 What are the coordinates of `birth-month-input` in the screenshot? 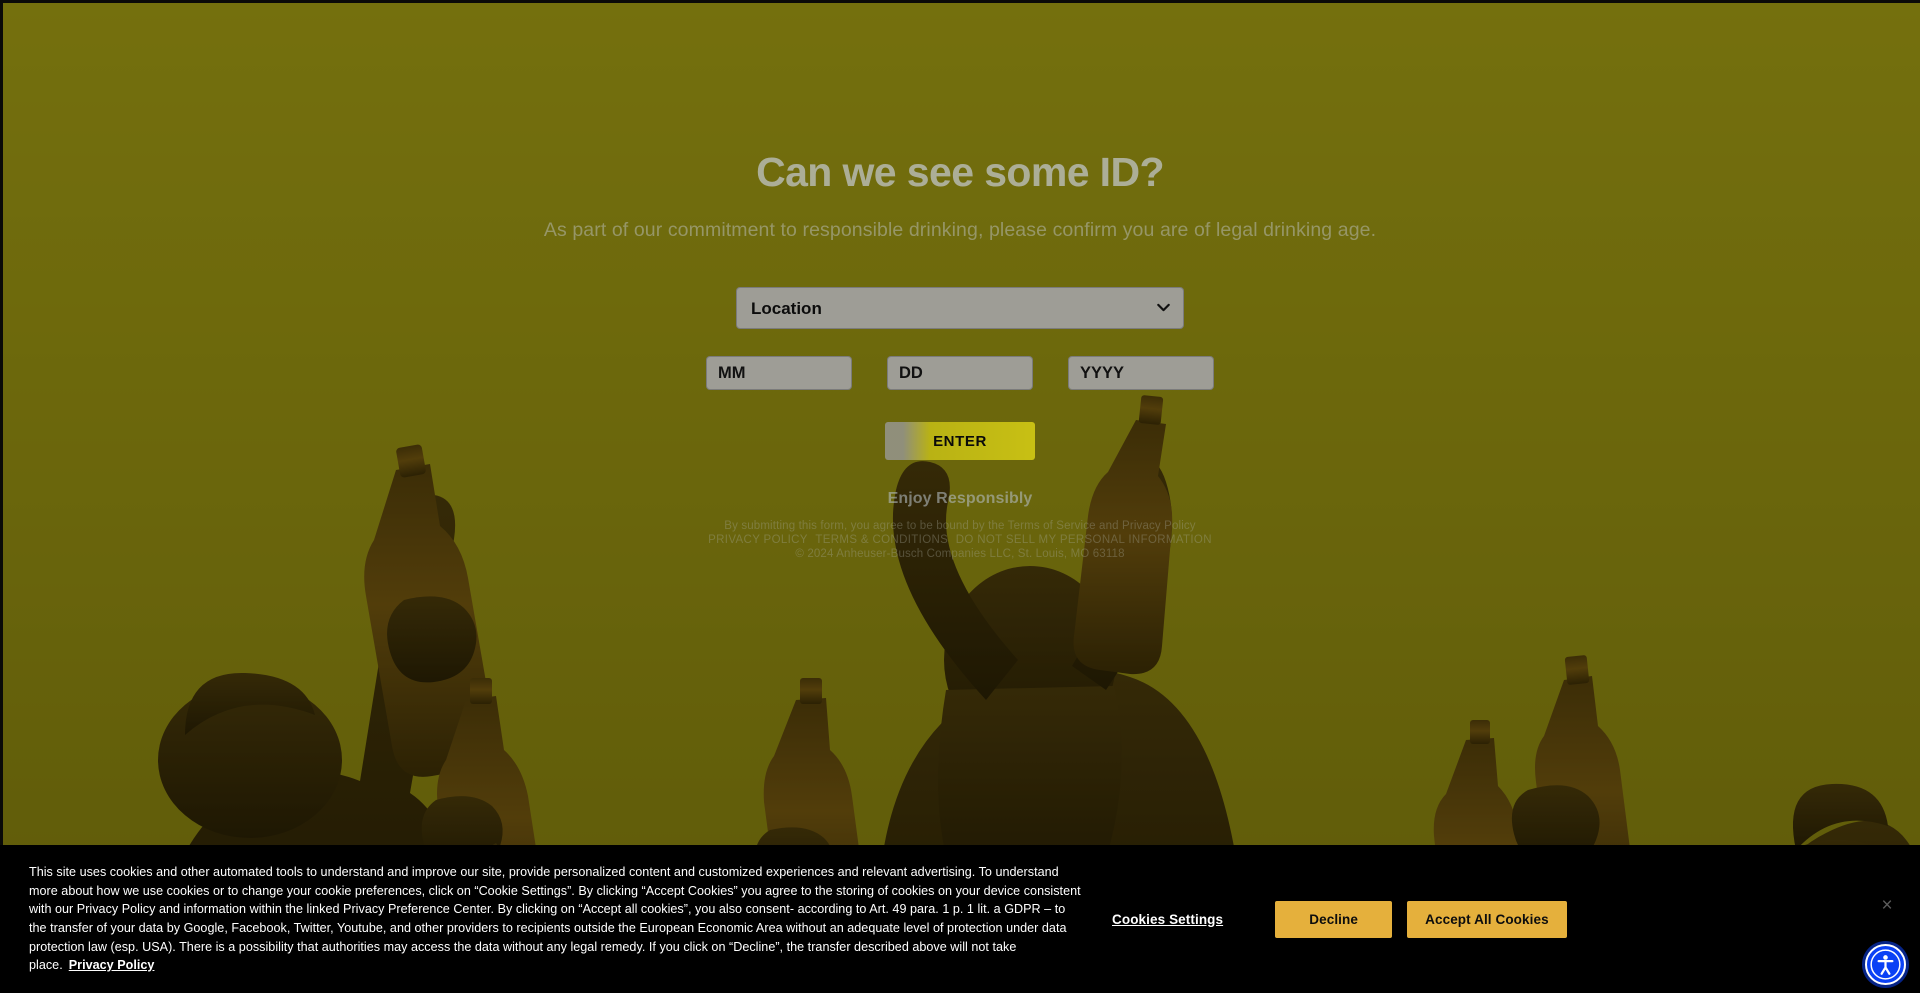 It's located at (779, 373).